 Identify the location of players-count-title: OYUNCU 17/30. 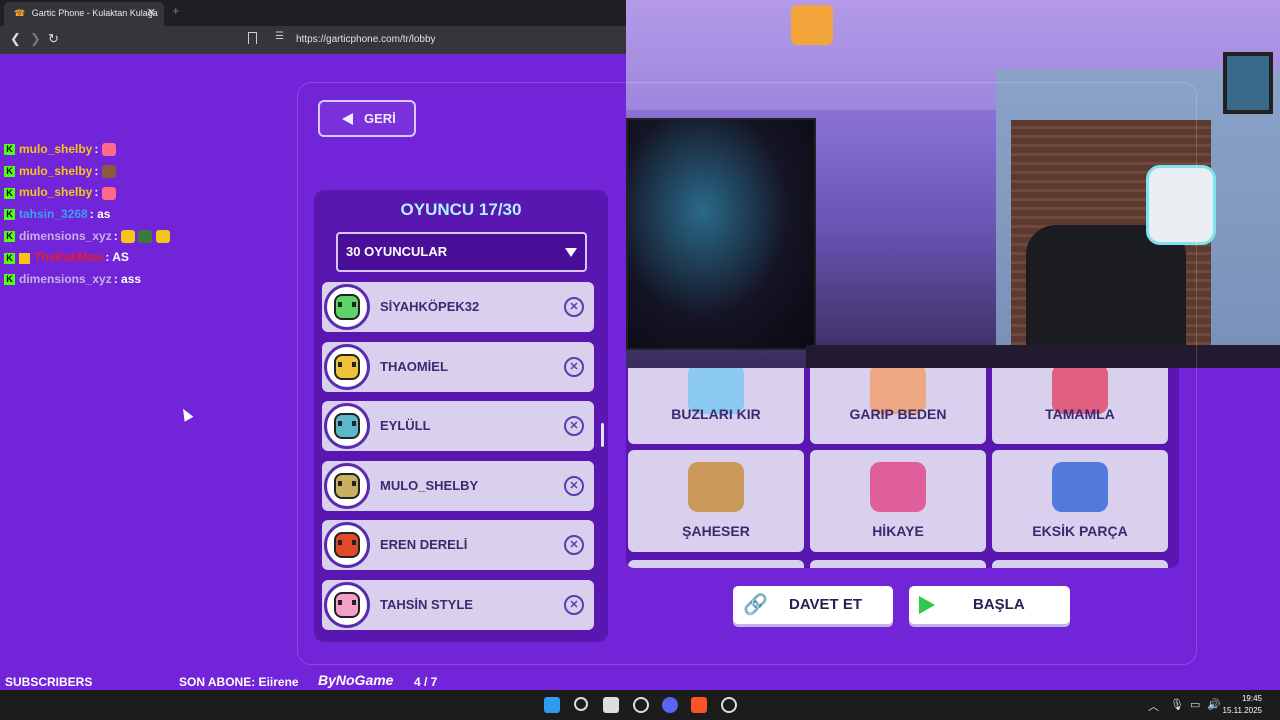
(461, 209).